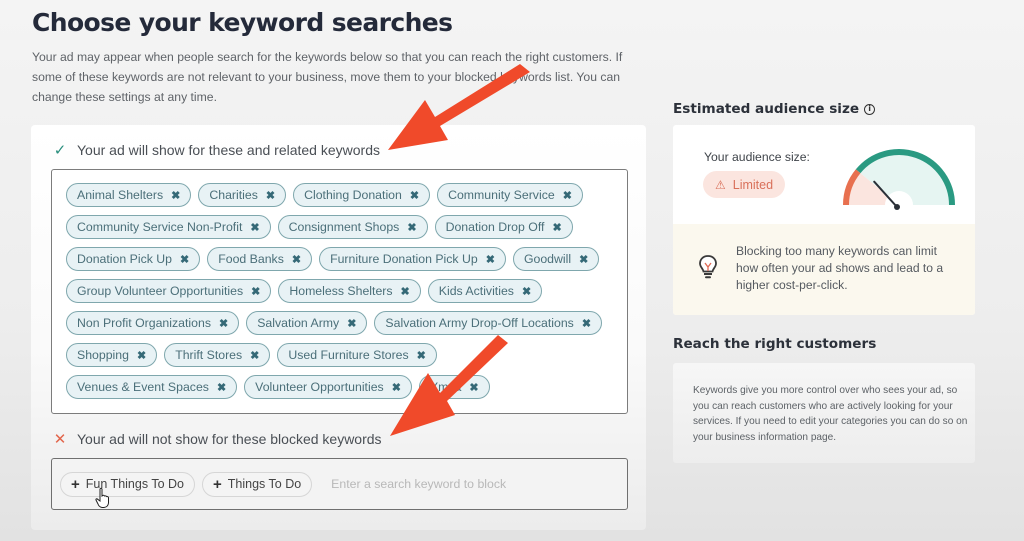  What do you see at coordinates (125, 259) in the screenshot?
I see `keyword-label: Donation Pick Up` at bounding box center [125, 259].